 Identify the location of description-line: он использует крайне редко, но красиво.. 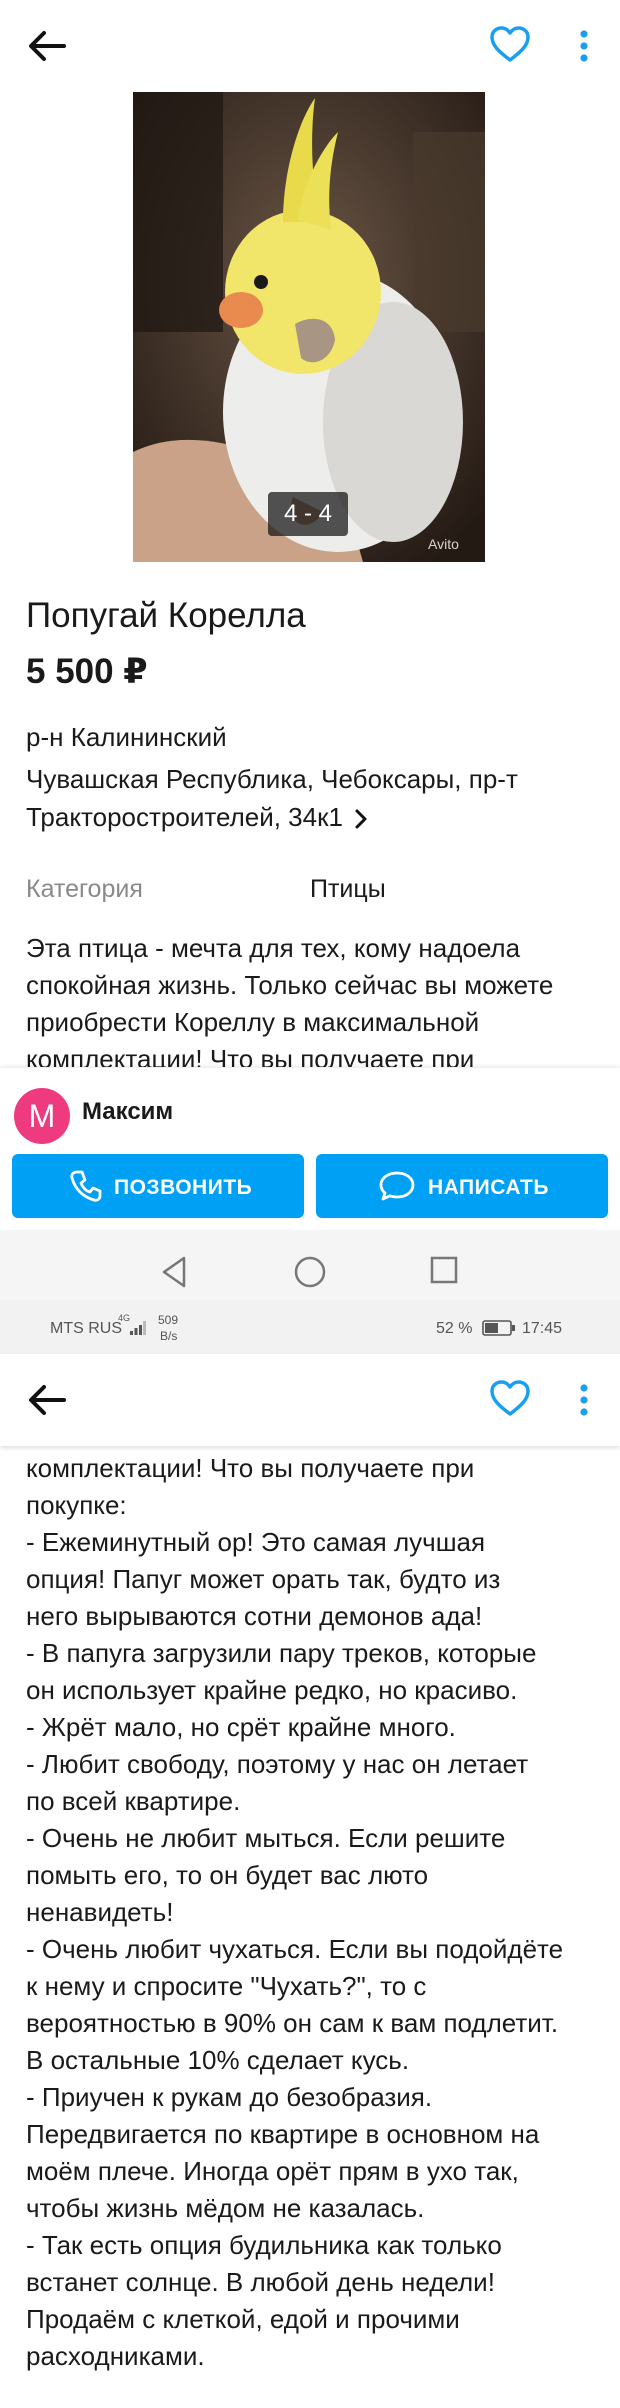
(272, 1690).